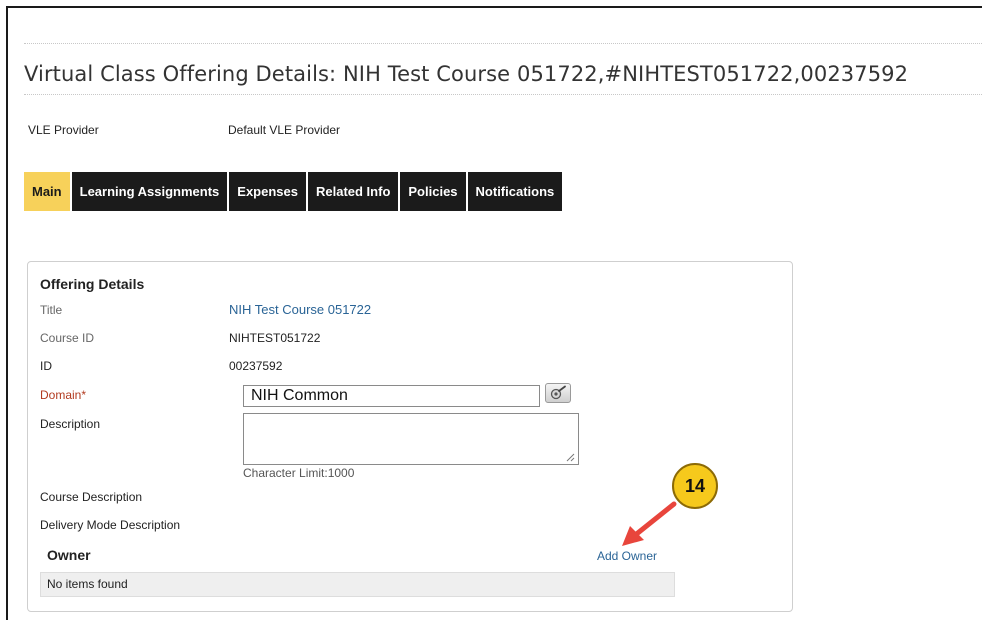 The image size is (982, 620). I want to click on step-number: 14, so click(695, 485).